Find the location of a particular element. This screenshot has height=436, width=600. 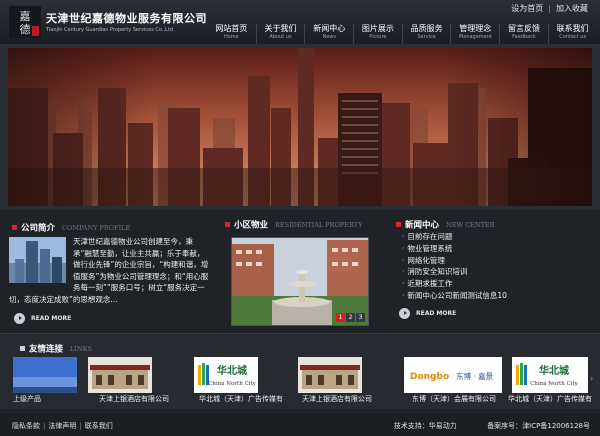

nav-home: 网站首页 Home is located at coordinates (231, 34).